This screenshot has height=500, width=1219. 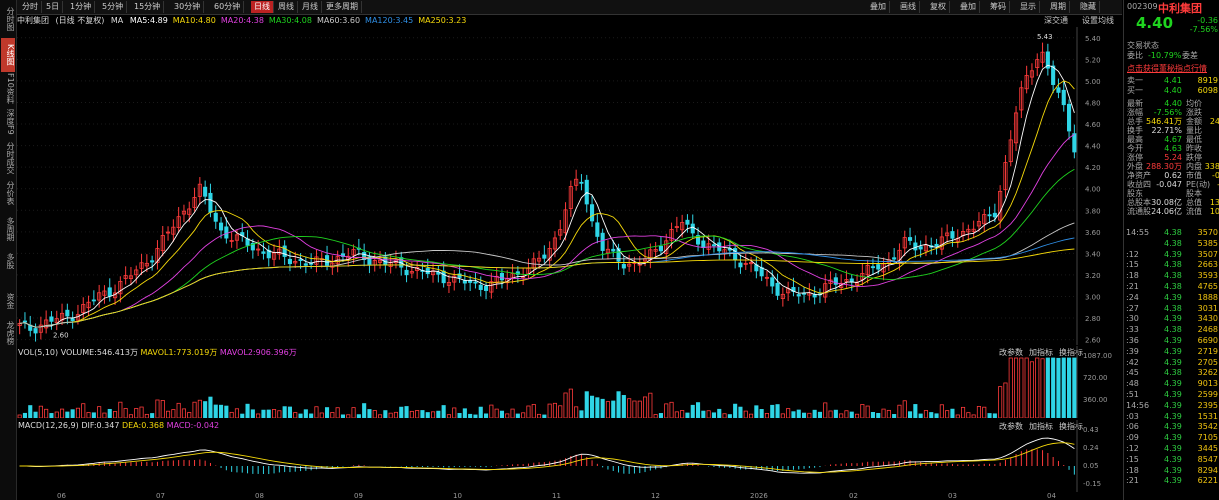 I want to click on price-axis-label: 2.80, so click(x=1093, y=319).